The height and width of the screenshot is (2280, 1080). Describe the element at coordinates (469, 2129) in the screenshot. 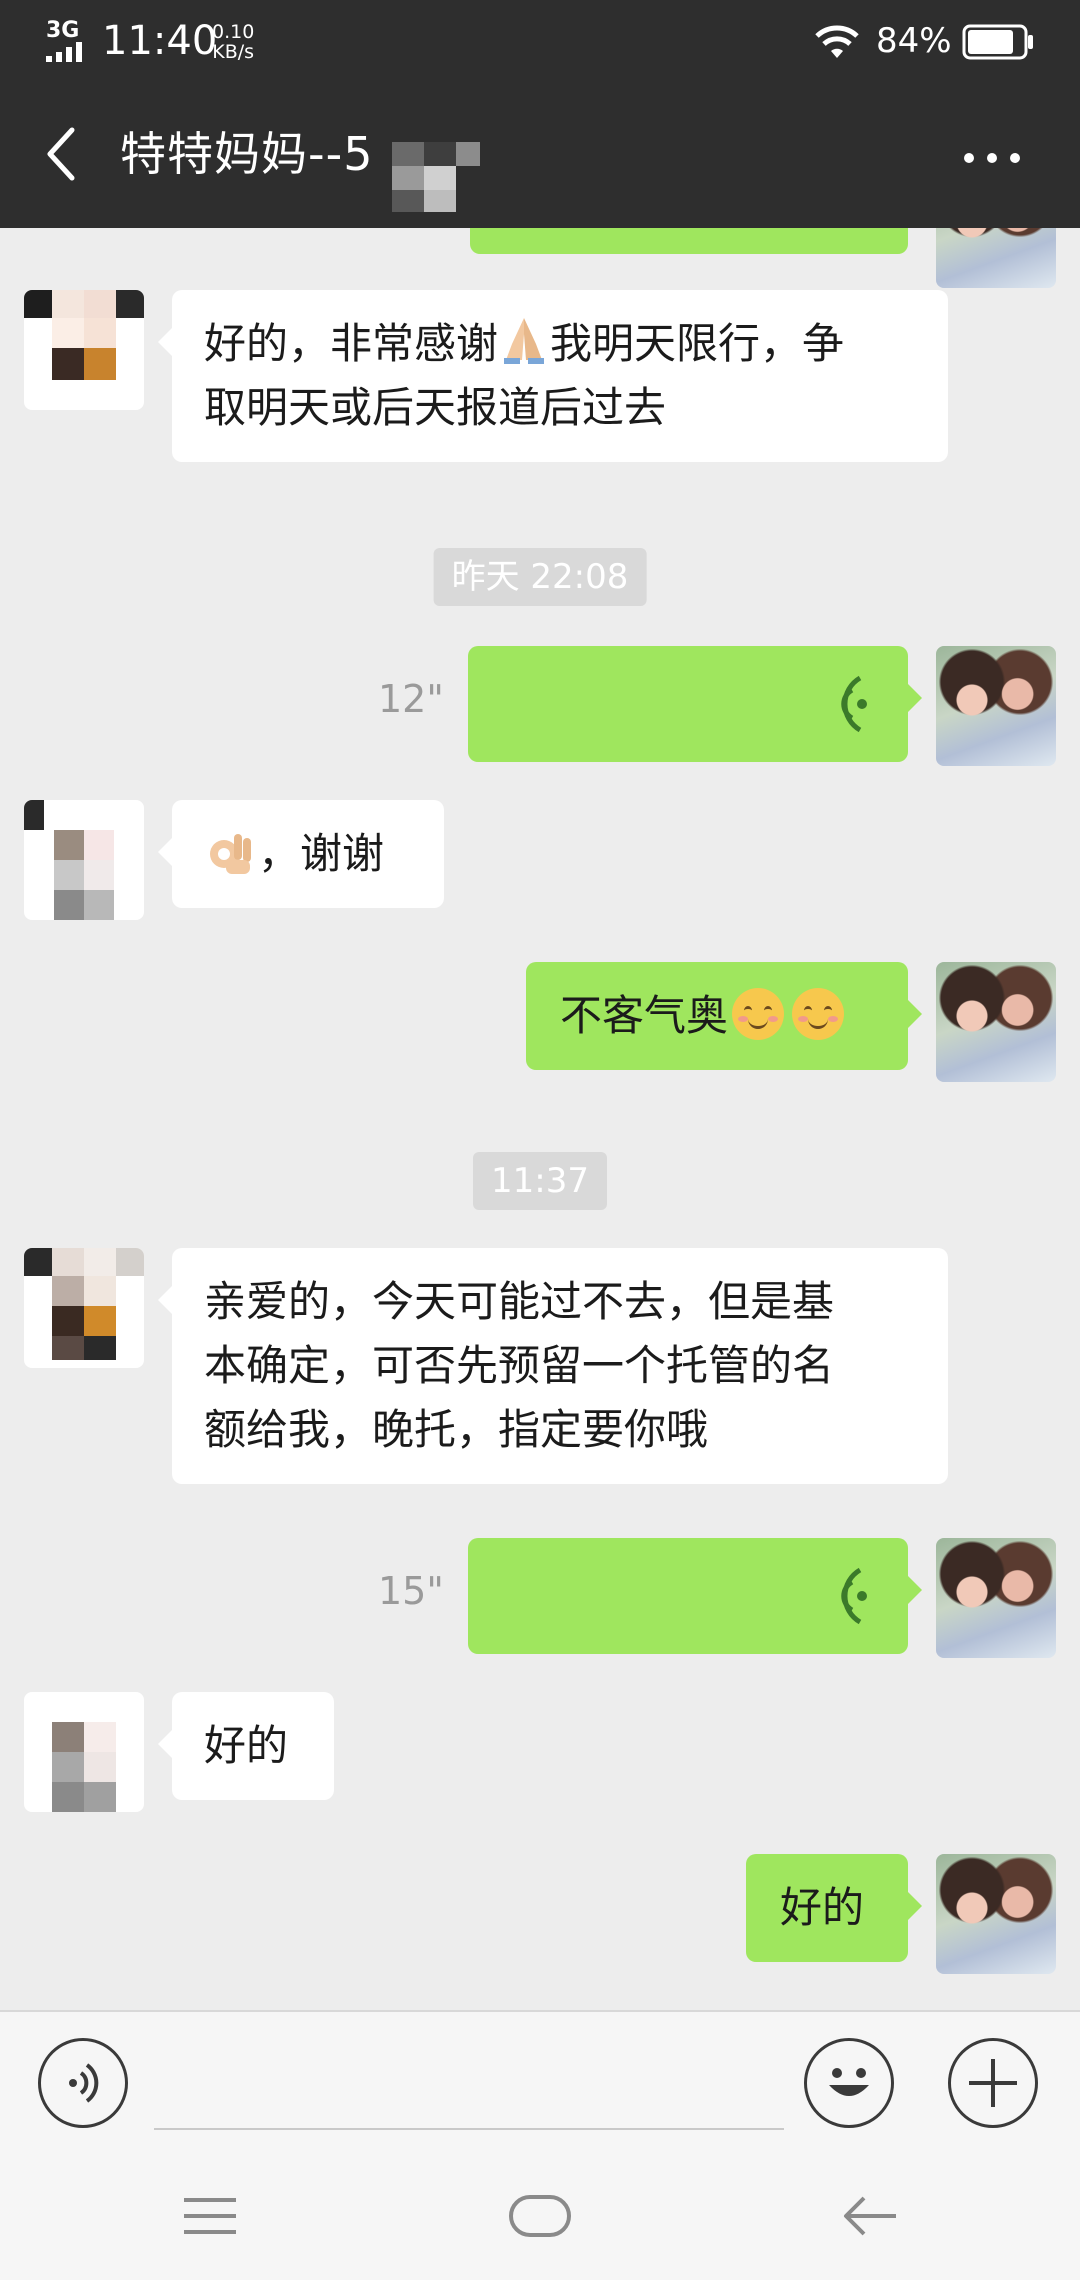

I see `message-input` at that location.